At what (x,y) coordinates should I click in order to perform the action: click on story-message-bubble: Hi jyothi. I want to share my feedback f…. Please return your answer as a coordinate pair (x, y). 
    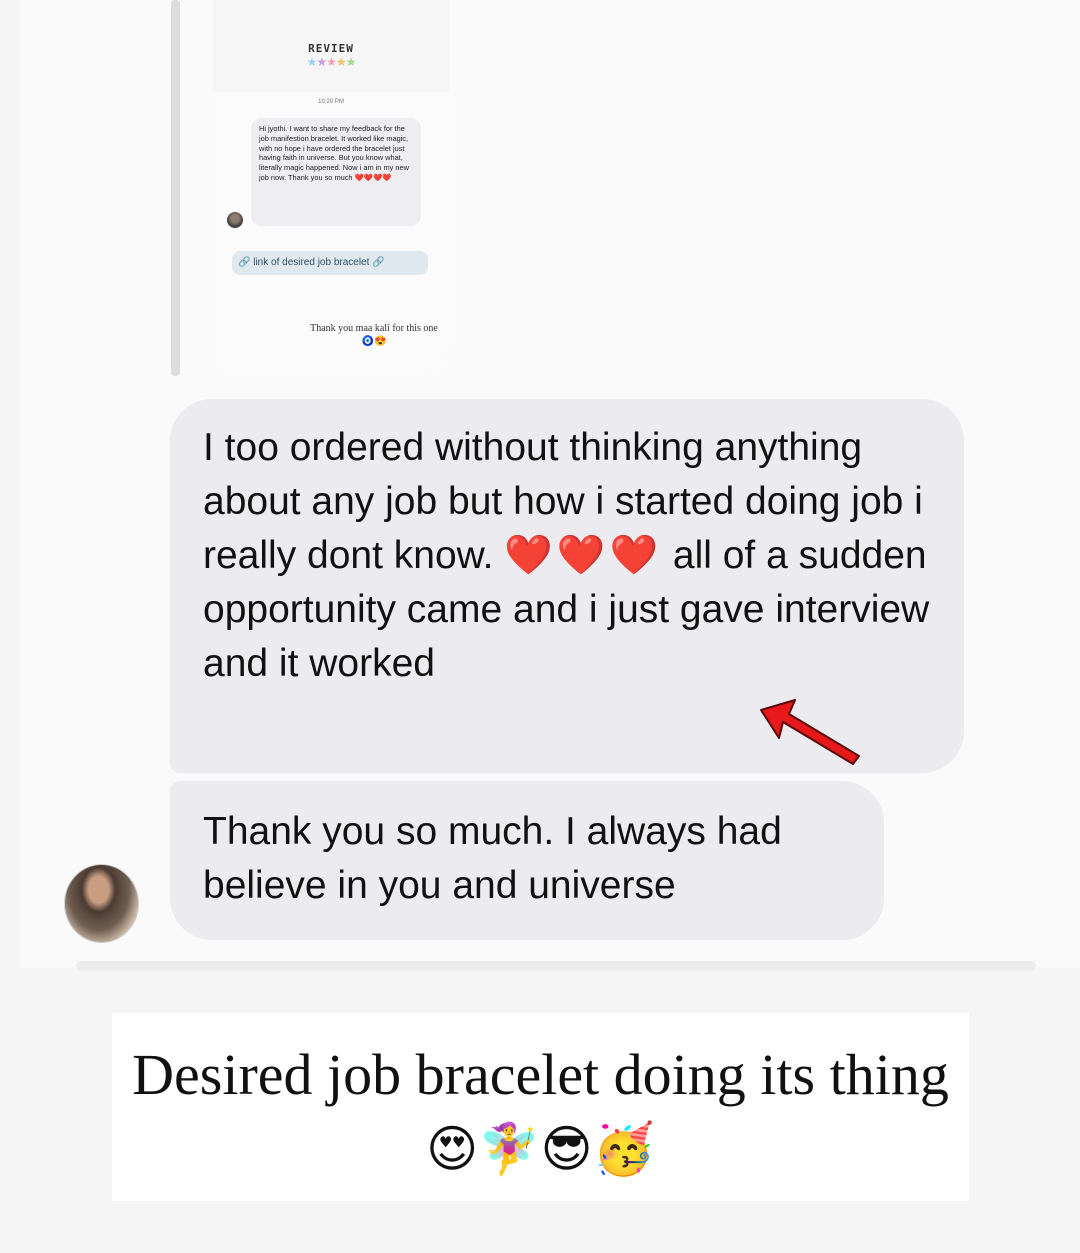
    Looking at the image, I should click on (336, 172).